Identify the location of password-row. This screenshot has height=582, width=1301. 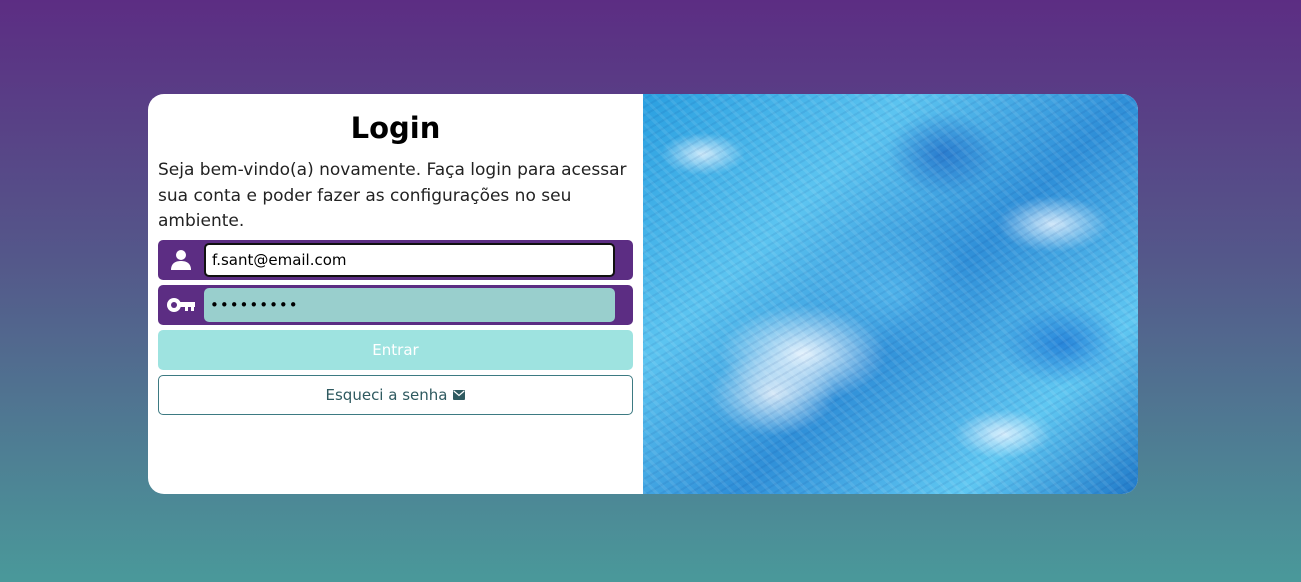
(395, 305).